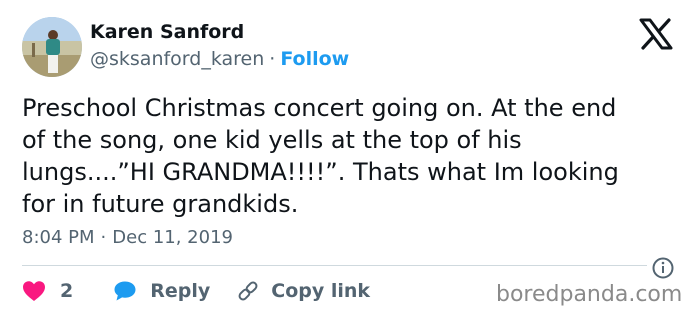 The image size is (700, 318). What do you see at coordinates (172, 237) in the screenshot?
I see `tweet-date: Dec 11, 2019` at bounding box center [172, 237].